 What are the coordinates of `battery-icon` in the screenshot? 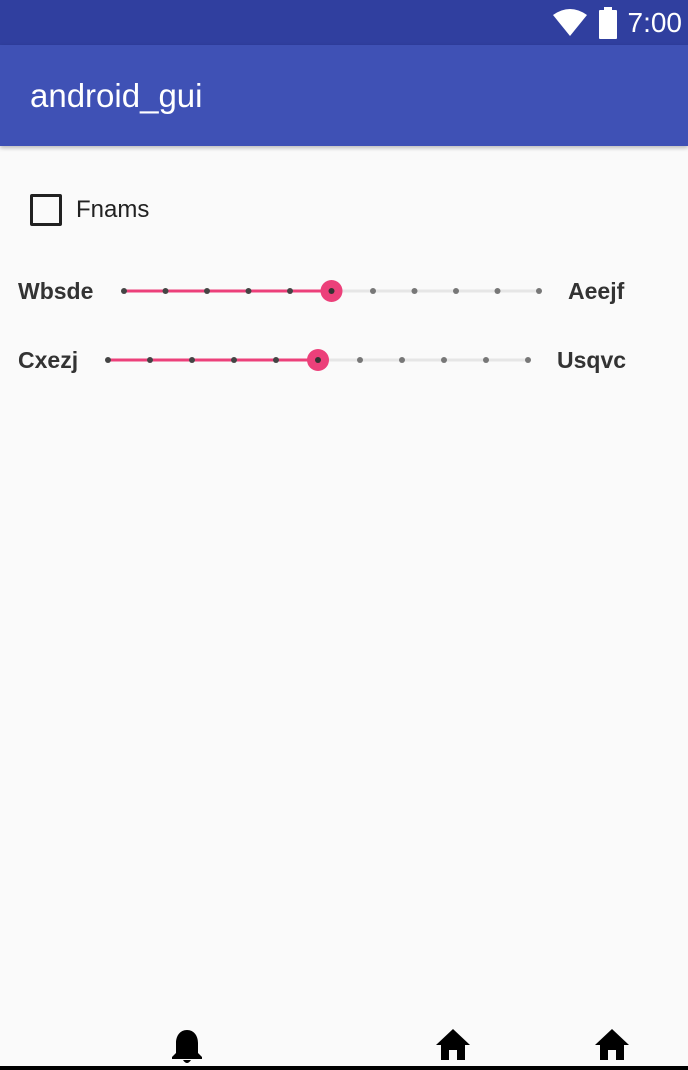 It's located at (607, 23).